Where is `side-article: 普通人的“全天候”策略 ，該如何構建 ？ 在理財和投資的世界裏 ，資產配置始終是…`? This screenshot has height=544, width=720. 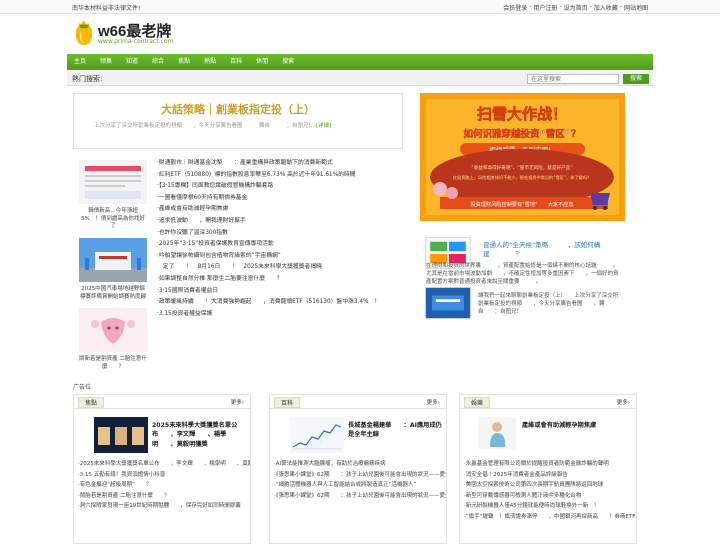
side-article: 普通人的“全天候”策略 ，該如何構建 ？ 在理財和投資的世界裏 ，資產配置始終是… is located at coordinates (522, 280).